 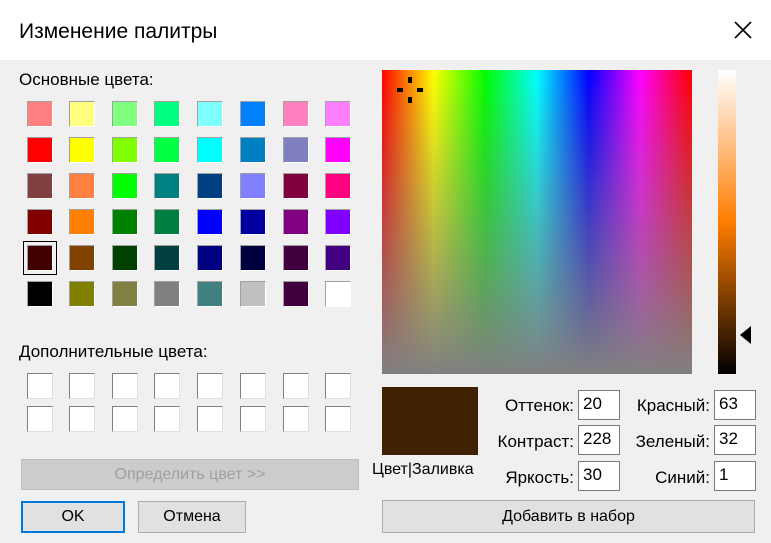 What do you see at coordinates (190, 474) in the screenshot?
I see `define-custom-color-button: Определить цвет >>` at bounding box center [190, 474].